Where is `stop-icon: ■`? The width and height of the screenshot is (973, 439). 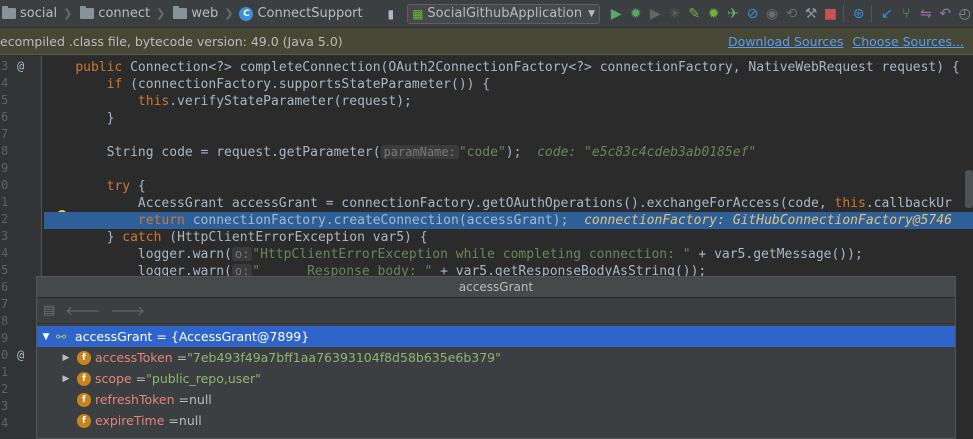
stop-icon: ■ is located at coordinates (830, 14).